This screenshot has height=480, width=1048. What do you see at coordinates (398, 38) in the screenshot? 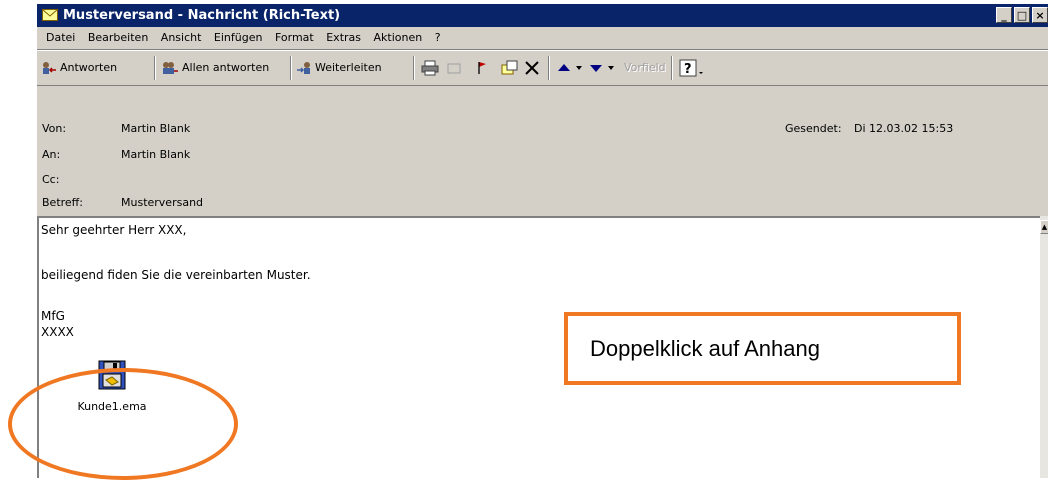
I see `menu-aktionen: Aktionen` at bounding box center [398, 38].